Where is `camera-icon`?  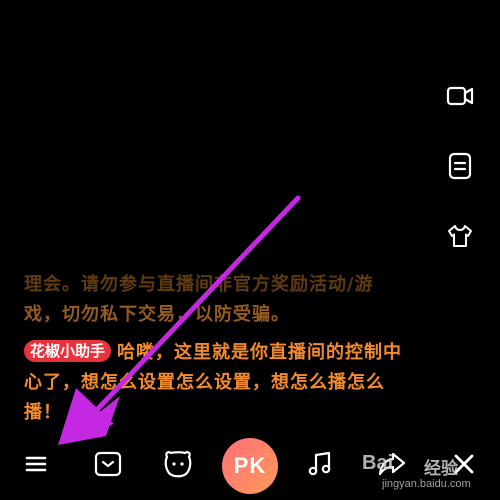 camera-icon is located at coordinates (460, 98).